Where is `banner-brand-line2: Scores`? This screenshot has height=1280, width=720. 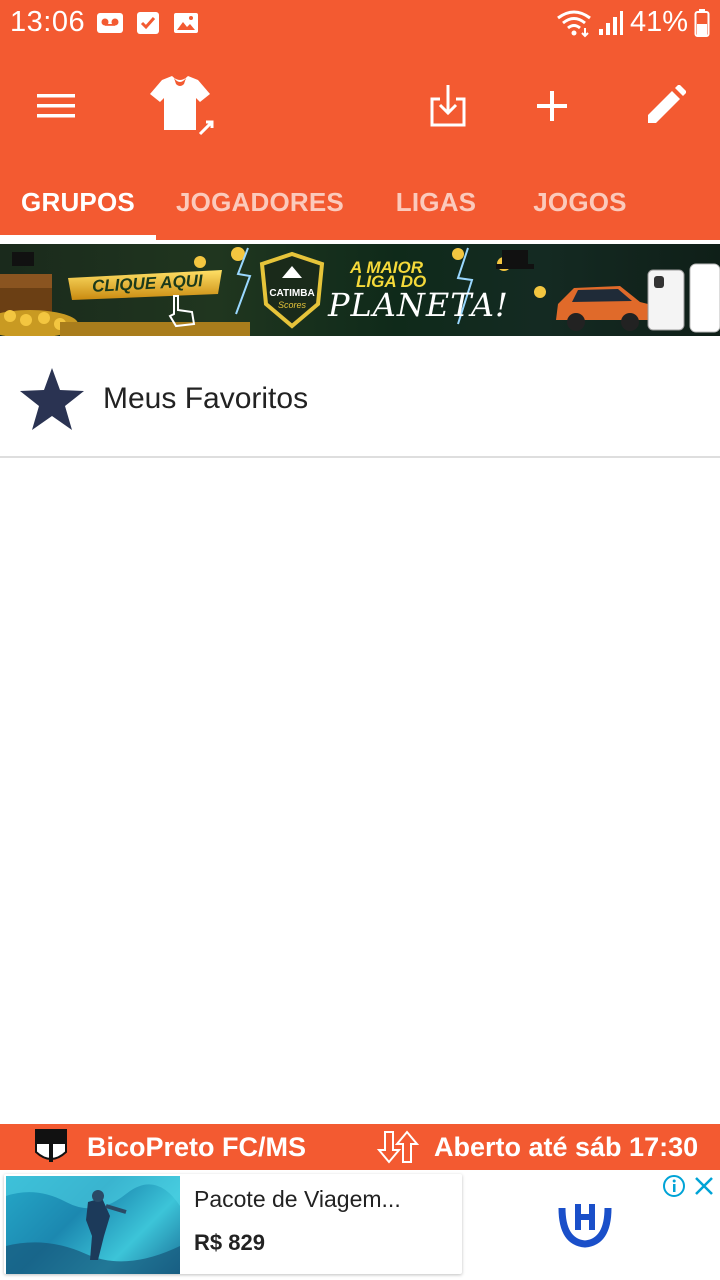 banner-brand-line2: Scores is located at coordinates (291, 305).